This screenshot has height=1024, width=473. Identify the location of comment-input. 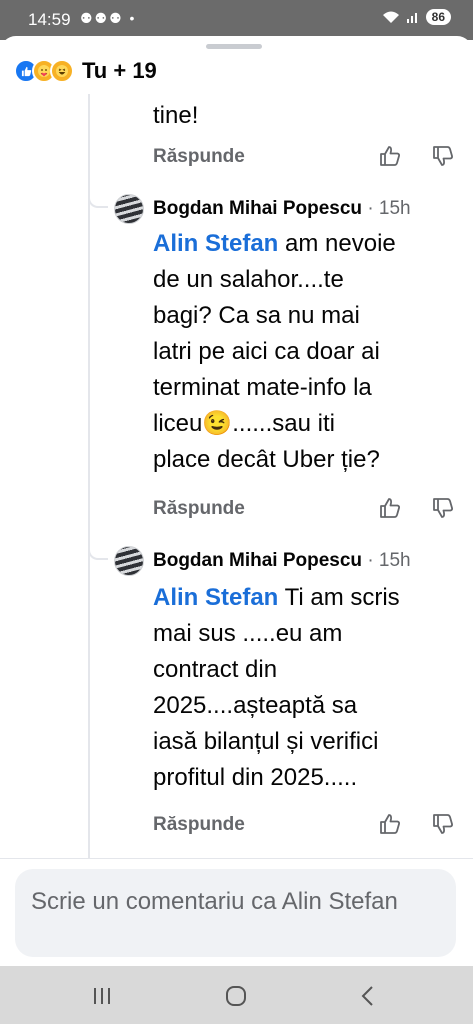
(231, 918).